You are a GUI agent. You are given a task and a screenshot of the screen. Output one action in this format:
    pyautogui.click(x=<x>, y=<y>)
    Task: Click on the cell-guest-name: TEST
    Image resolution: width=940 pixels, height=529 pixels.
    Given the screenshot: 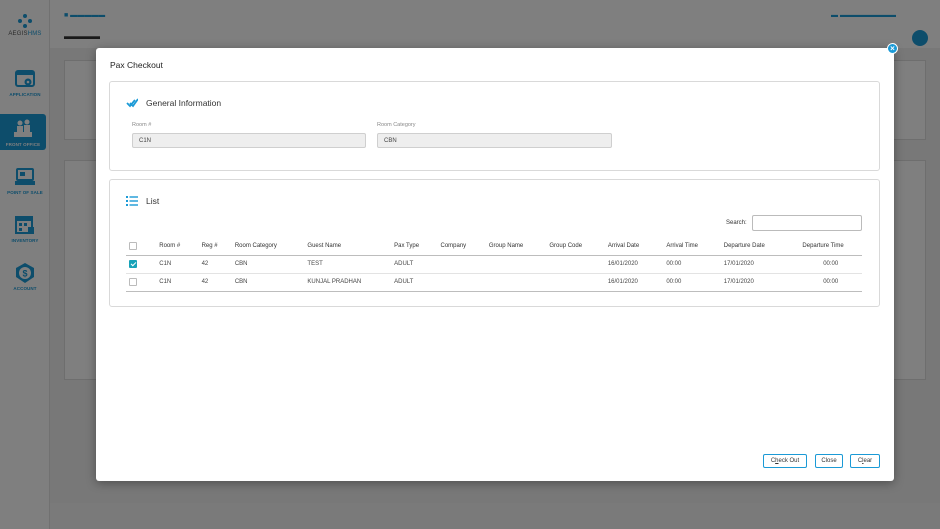 What is the action you would take?
    pyautogui.click(x=348, y=264)
    